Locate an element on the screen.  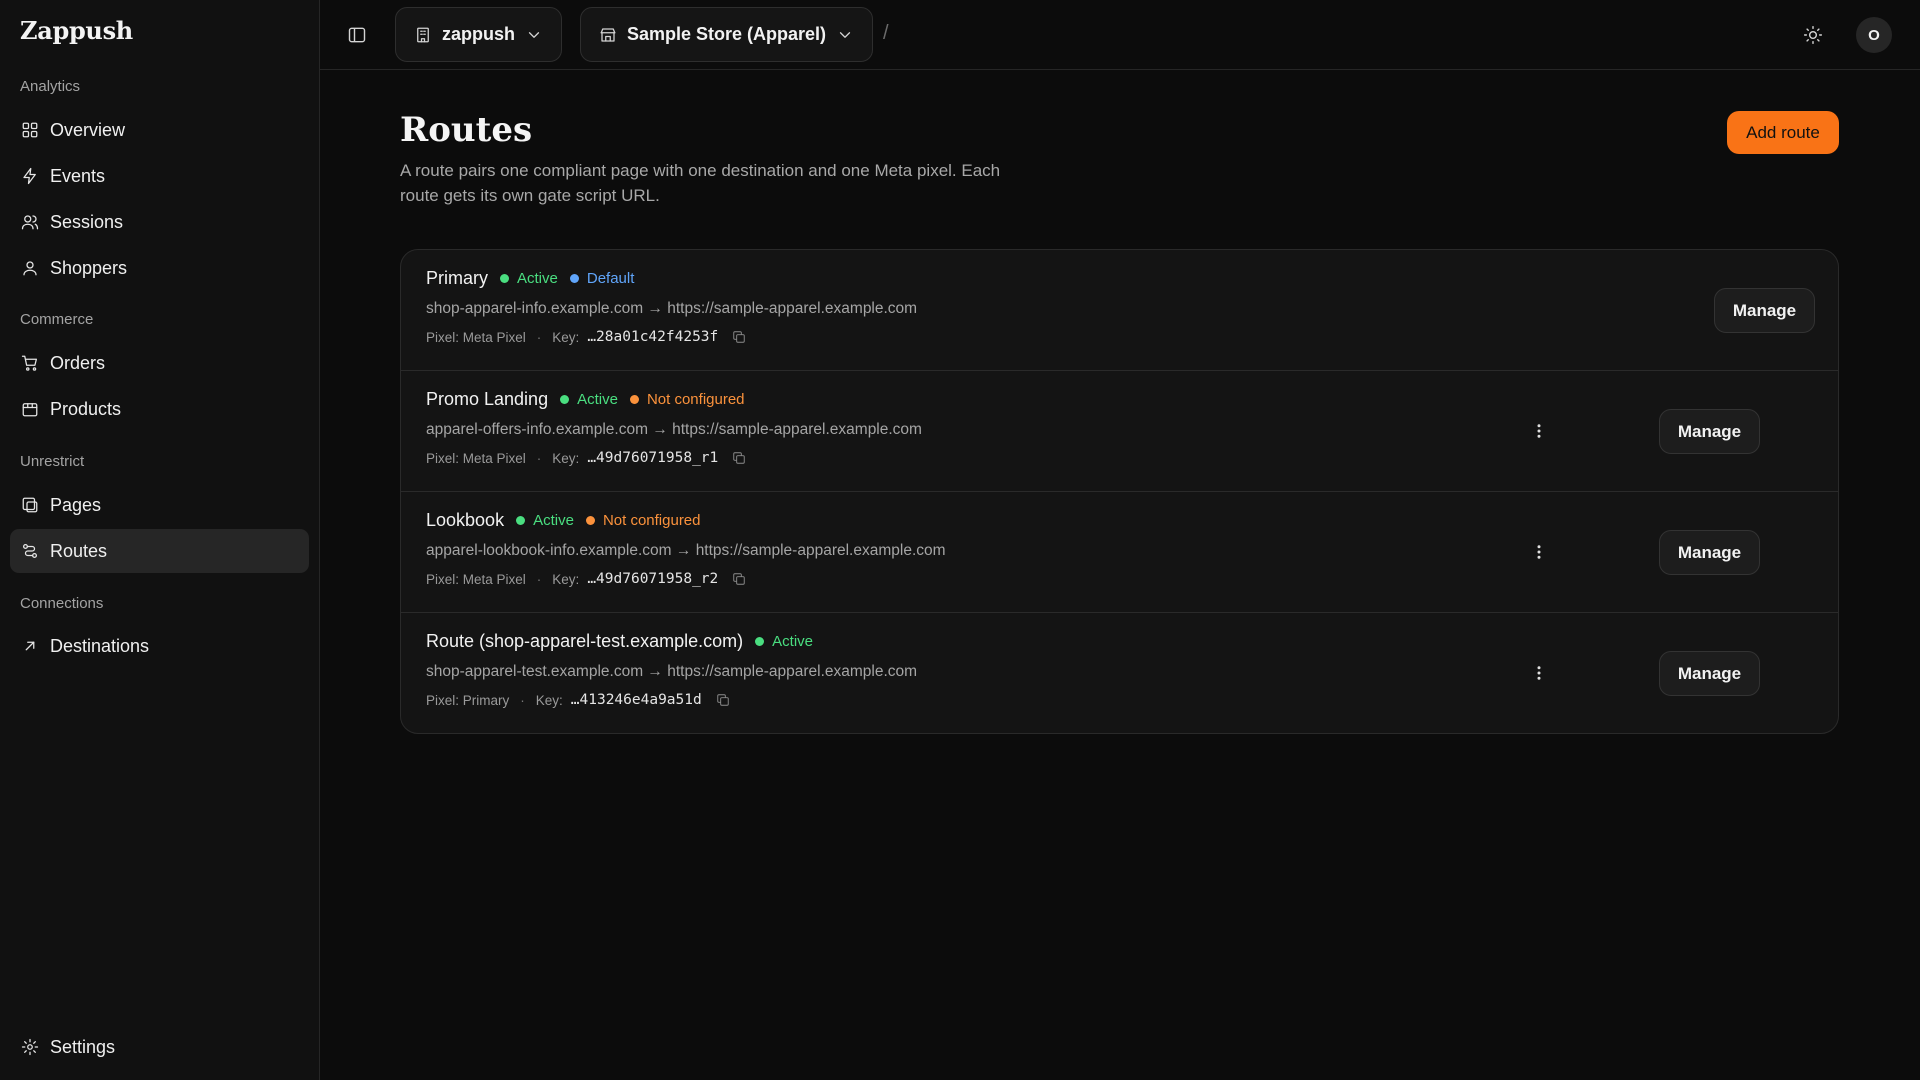
default-badge: Default is located at coordinates (602, 278).